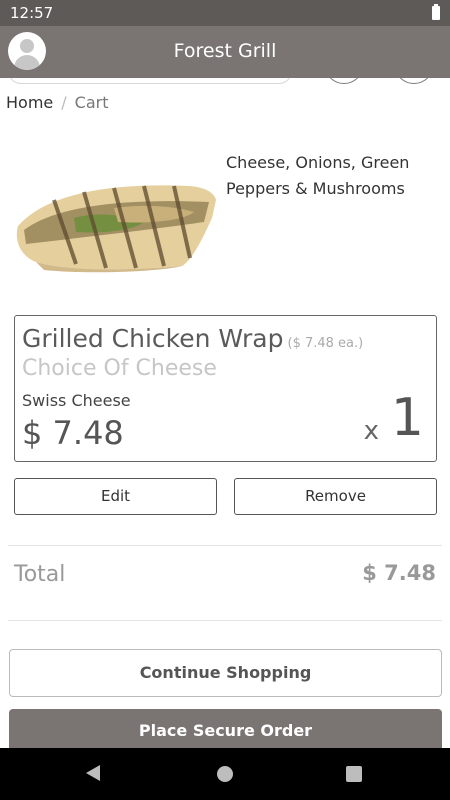 Image resolution: width=450 pixels, height=800 pixels. Describe the element at coordinates (40, 574) in the screenshot. I see `total-label: Total` at that location.